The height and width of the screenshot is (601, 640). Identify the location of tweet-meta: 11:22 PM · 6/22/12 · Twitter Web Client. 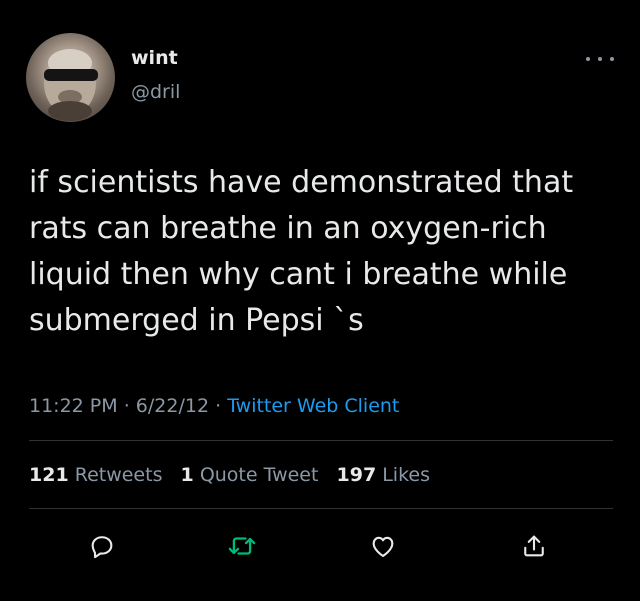
(214, 406).